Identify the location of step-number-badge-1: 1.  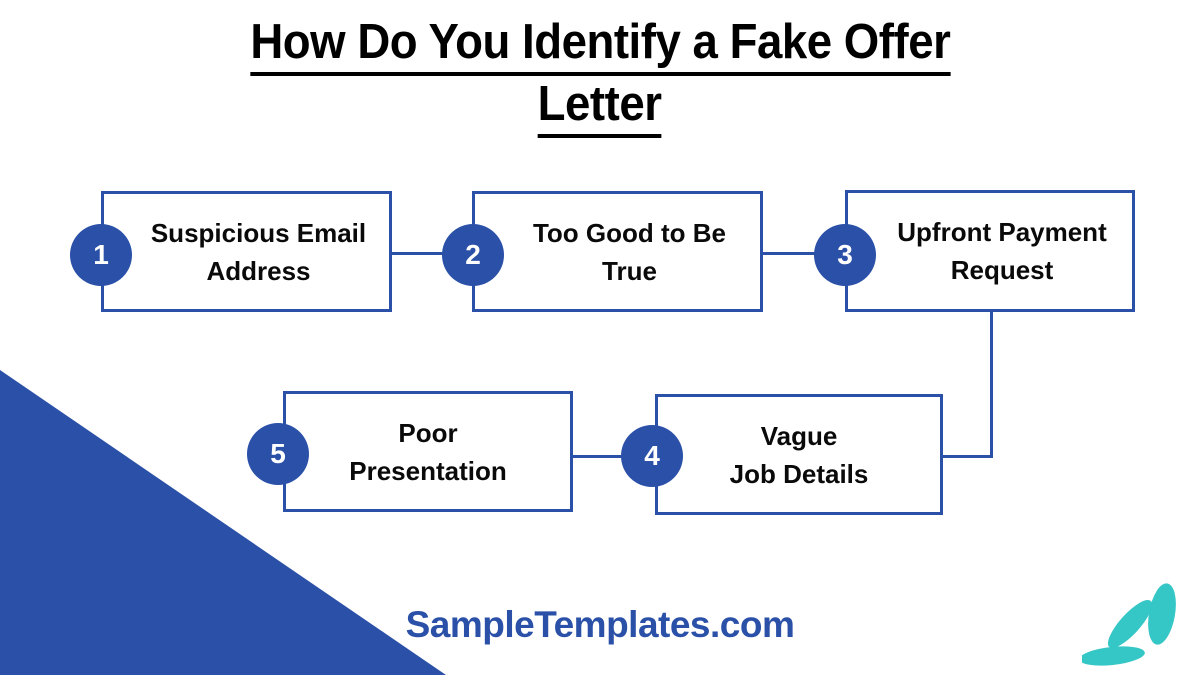
(101, 255).